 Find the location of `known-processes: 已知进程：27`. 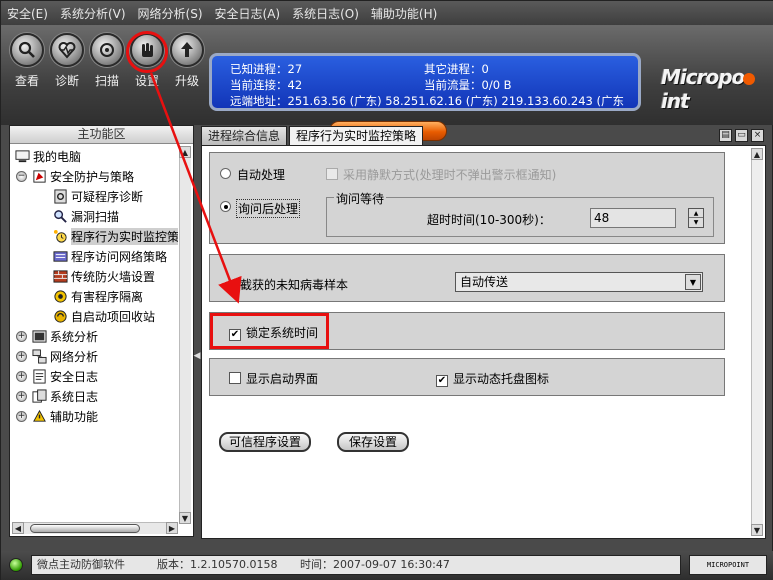

known-processes: 已知进程：27 is located at coordinates (266, 69).